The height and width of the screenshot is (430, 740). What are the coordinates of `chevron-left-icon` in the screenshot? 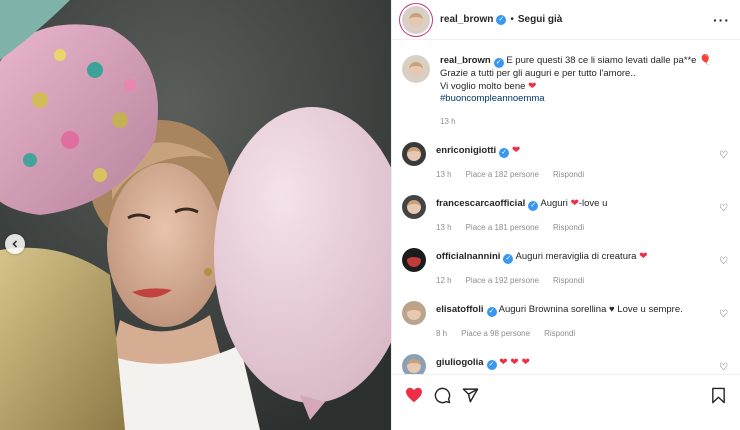 It's located at (15, 244).